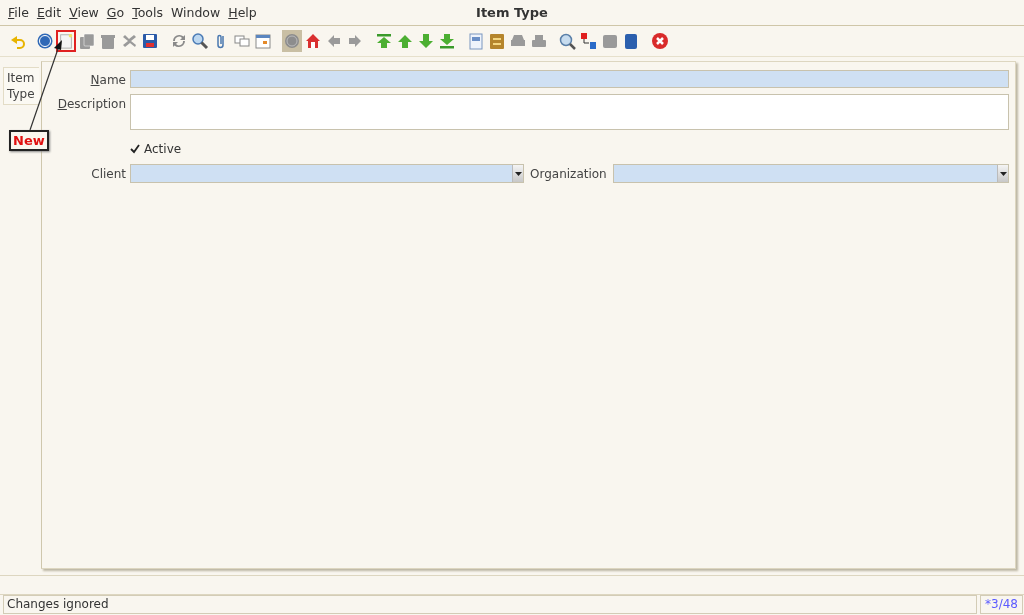 The image size is (1024, 615). Describe the element at coordinates (242, 41) in the screenshot. I see `chat-icon` at that location.